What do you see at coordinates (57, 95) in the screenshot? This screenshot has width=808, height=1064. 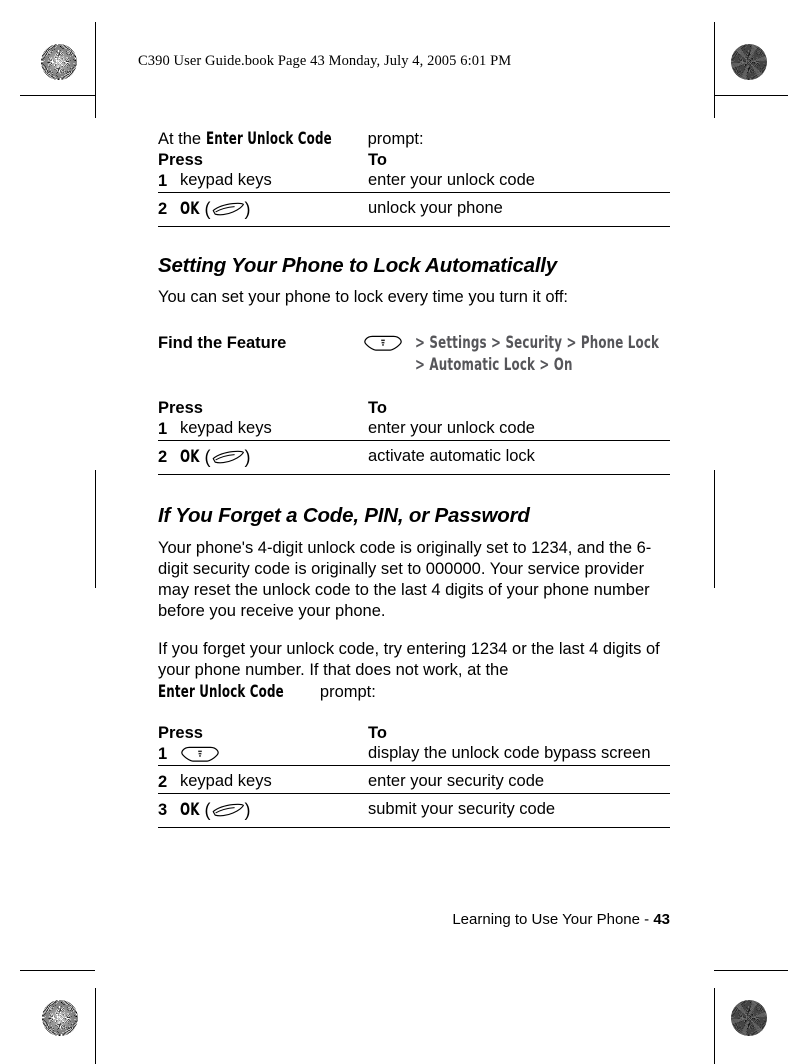 I see `trim-line-left-upper-horizontal` at bounding box center [57, 95].